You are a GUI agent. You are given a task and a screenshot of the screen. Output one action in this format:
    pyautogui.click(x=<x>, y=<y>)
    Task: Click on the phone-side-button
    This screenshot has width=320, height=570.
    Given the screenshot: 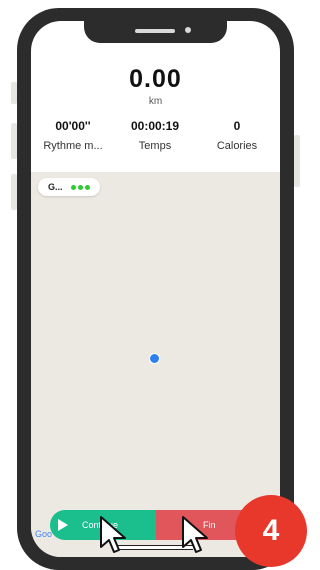 What is the action you would take?
    pyautogui.click(x=297, y=161)
    